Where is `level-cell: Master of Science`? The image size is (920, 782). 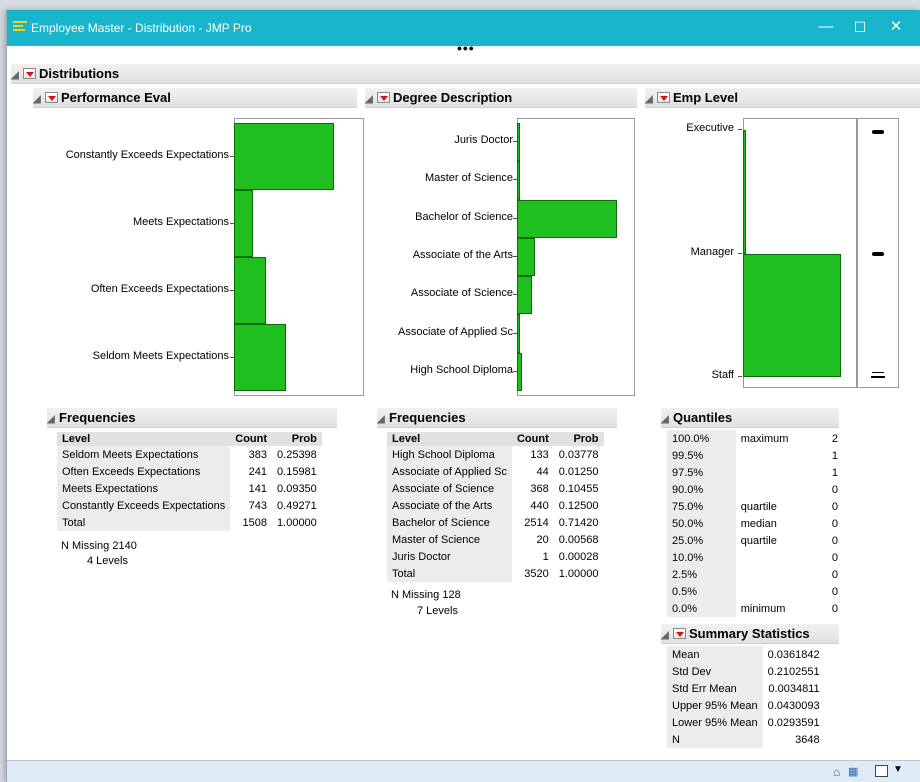 level-cell: Master of Science is located at coordinates (449, 539).